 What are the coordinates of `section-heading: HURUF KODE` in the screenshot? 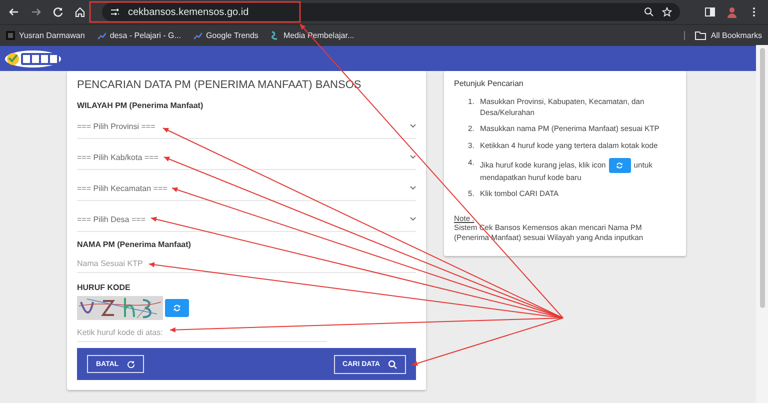 It's located at (104, 287).